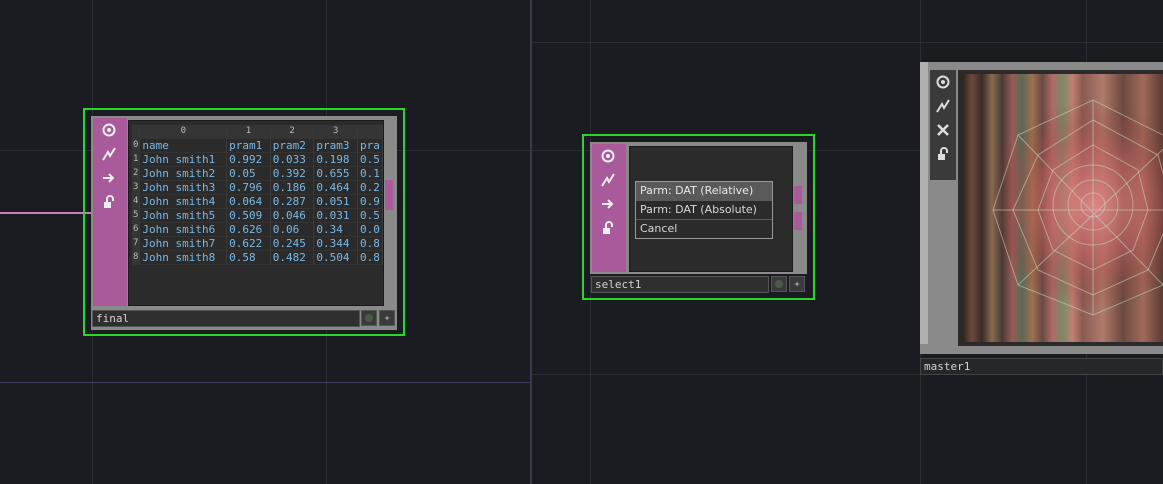 The width and height of the screenshot is (1163, 484). Describe the element at coordinates (248, 159) in the screenshot. I see `table-cell: 0.992` at that location.